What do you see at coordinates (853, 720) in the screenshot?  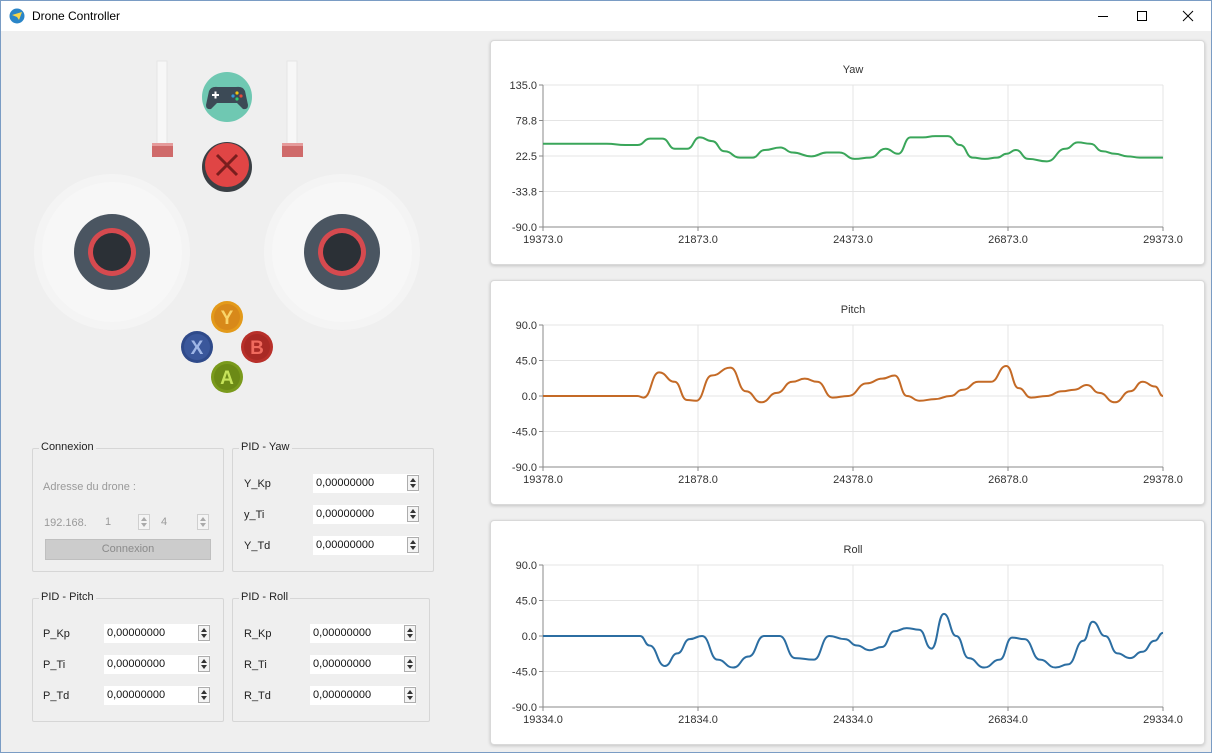 I see `x-tick-label: 24334.0` at bounding box center [853, 720].